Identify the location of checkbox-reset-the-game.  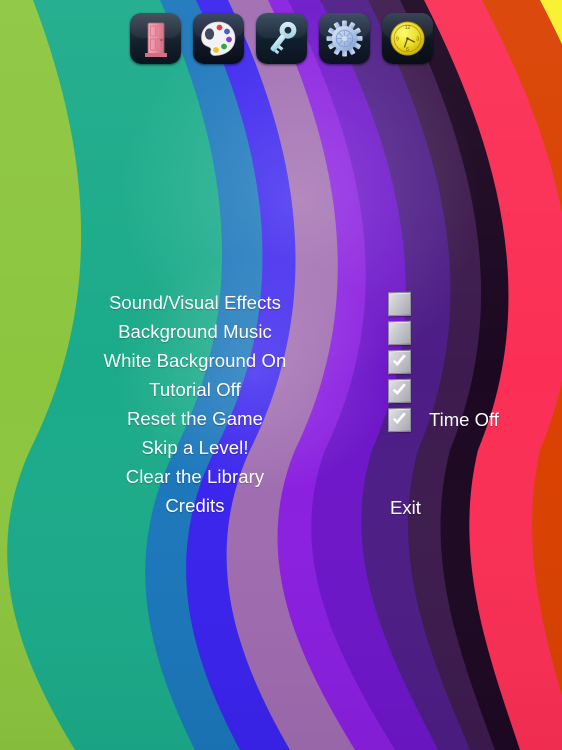
(399, 419).